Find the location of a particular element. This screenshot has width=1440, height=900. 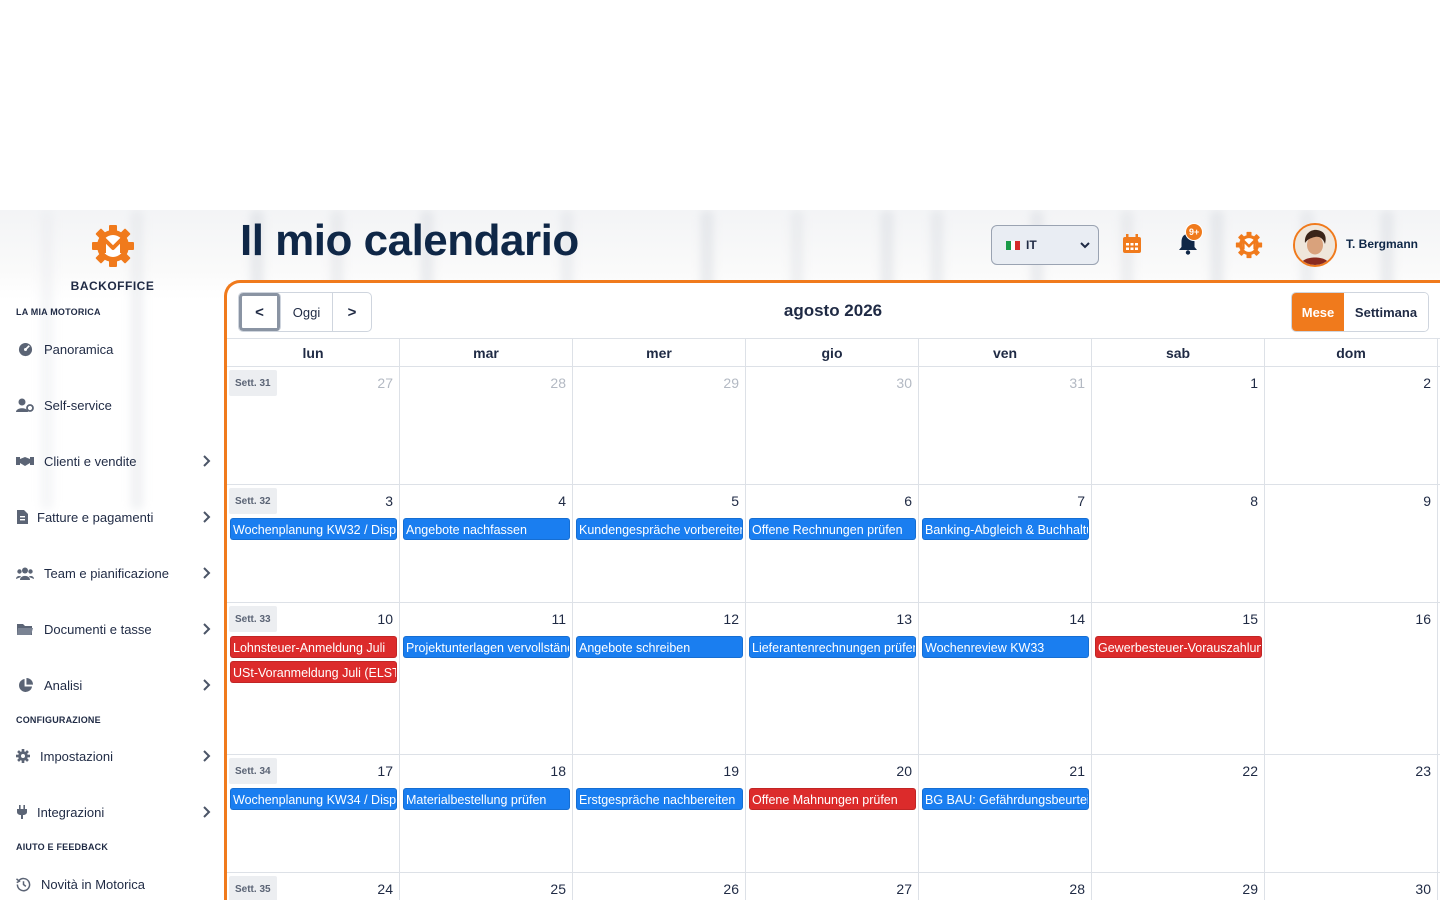

day-cell: 19 Erstgespräche nachbereiten is located at coordinates (659, 813).